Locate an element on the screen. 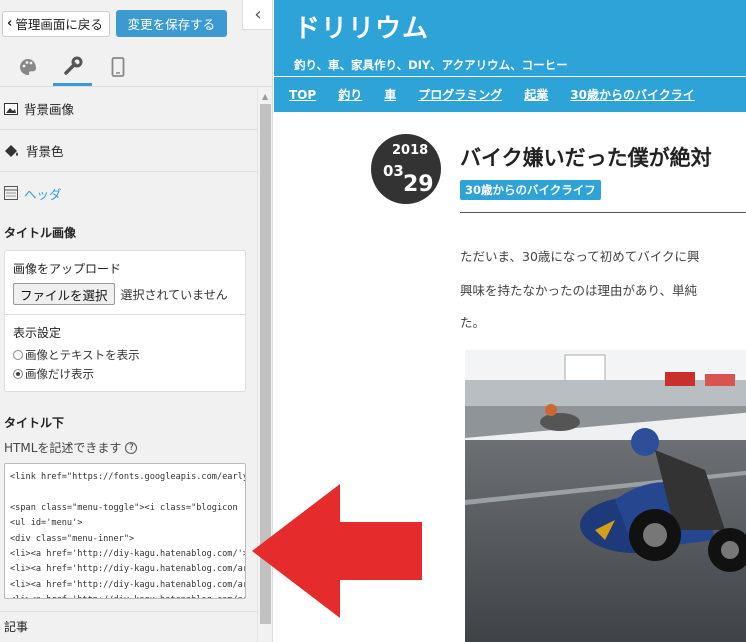 The height and width of the screenshot is (642, 746). blog-header: ドリリウム 釣り、車、家具作り、DIY、アクアリウム、コーヒー is located at coordinates (510, 38).